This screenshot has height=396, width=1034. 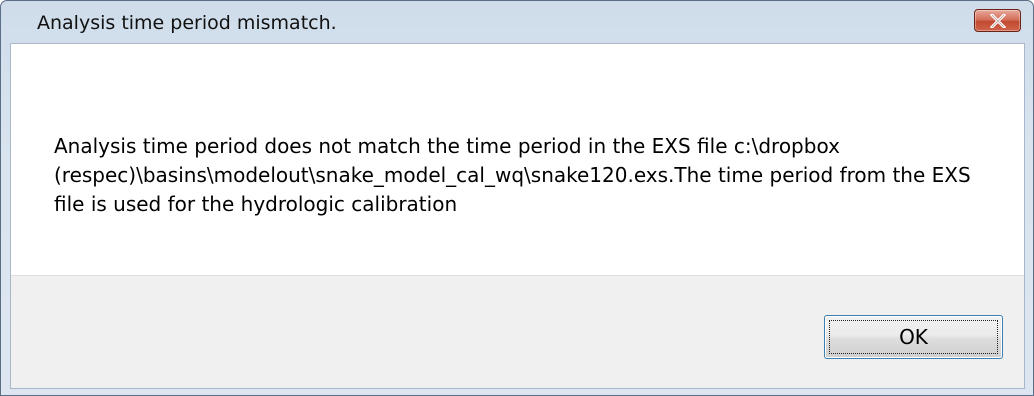 I want to click on close-icon, so click(x=998, y=21).